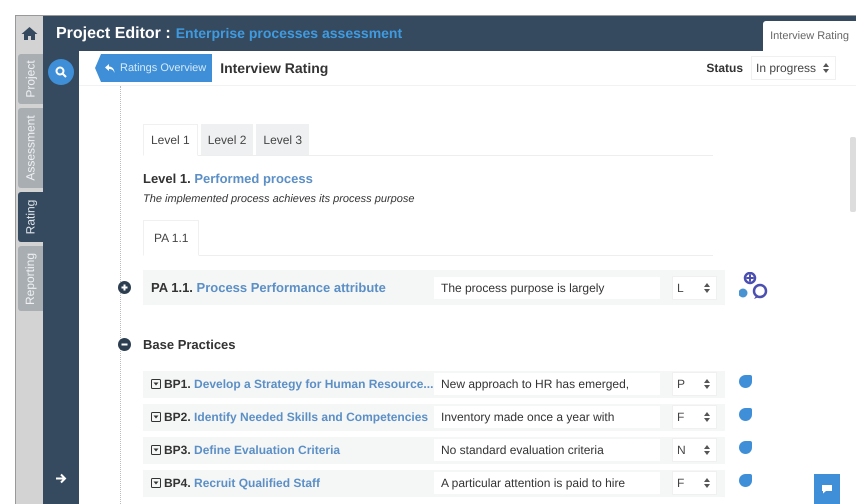 This screenshot has height=504, width=856. What do you see at coordinates (694, 288) in the screenshot?
I see `rating-select: L` at bounding box center [694, 288].